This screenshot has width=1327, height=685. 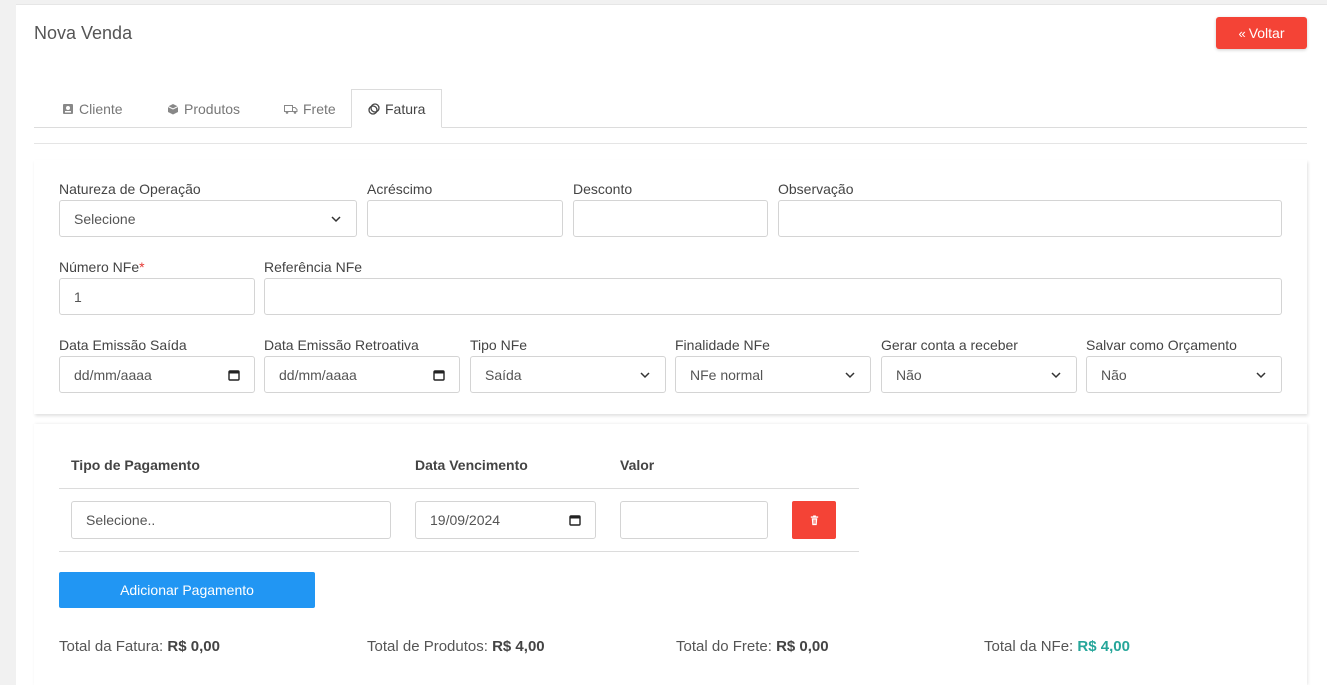 I want to click on truck-icon, so click(x=291, y=109).